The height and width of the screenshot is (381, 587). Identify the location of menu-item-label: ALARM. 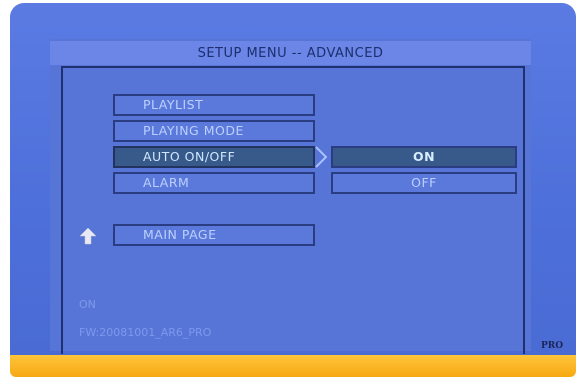
(166, 182).